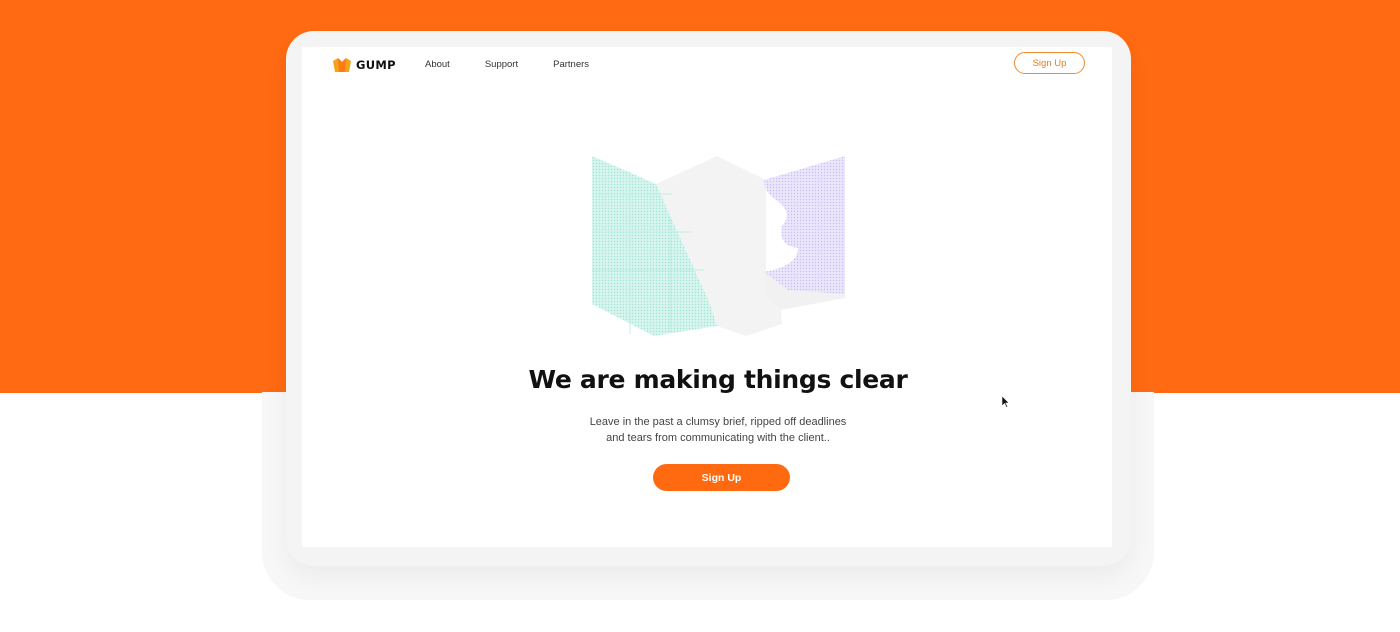  Describe the element at coordinates (524, 64) in the screenshot. I see `main-nav: About Support Partners` at that location.